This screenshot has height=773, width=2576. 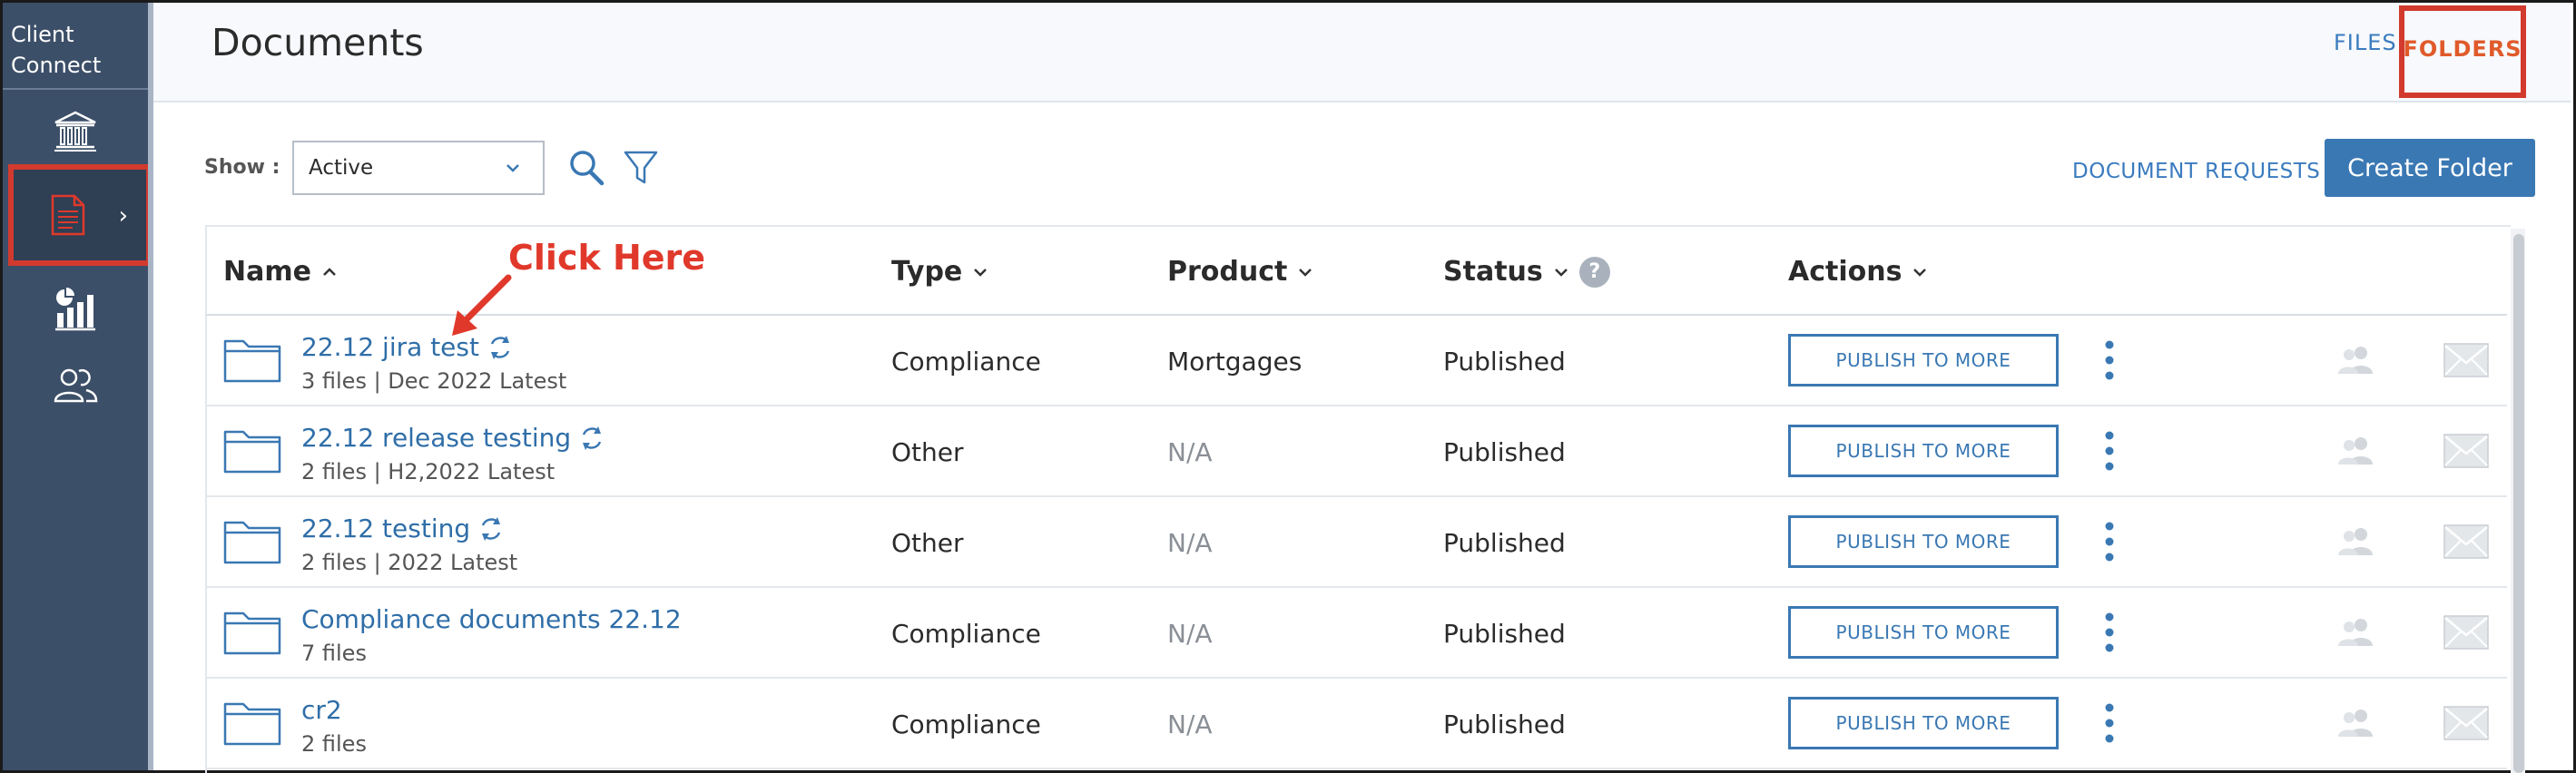 What do you see at coordinates (267, 272) in the screenshot?
I see `column-name-label: Name` at bounding box center [267, 272].